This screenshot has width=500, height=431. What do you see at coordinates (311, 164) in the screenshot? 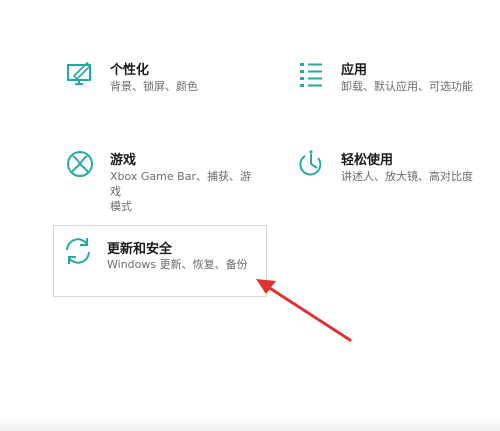
I see `ease-of-access-icon` at bounding box center [311, 164].